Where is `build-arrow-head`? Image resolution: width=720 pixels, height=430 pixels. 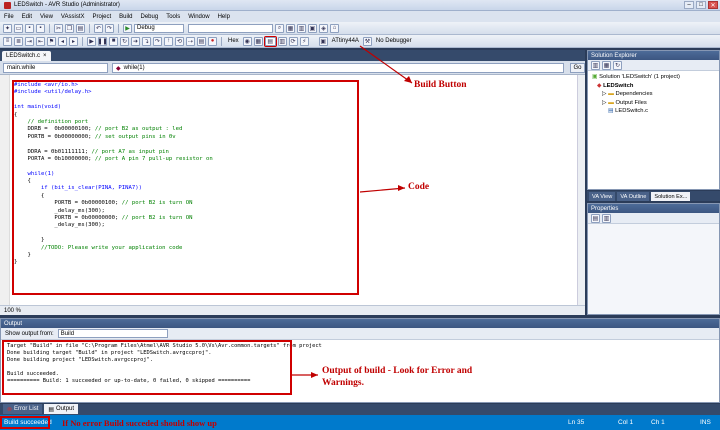
build-arrow-head is located at coordinates (408, 79).